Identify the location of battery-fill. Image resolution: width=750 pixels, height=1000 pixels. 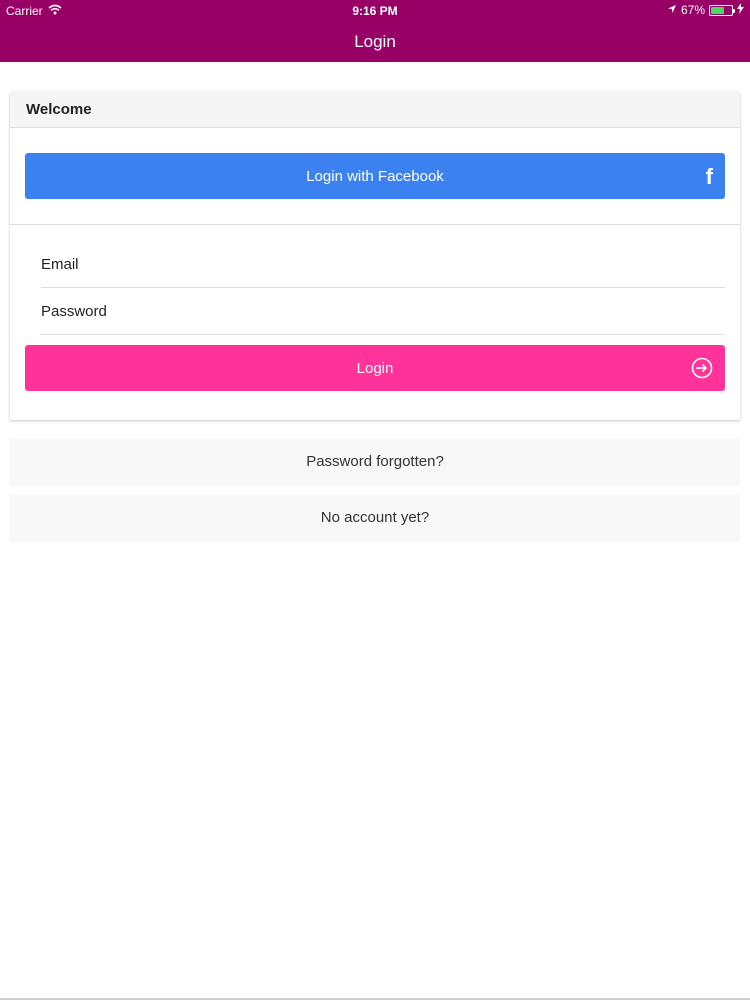
(718, 10).